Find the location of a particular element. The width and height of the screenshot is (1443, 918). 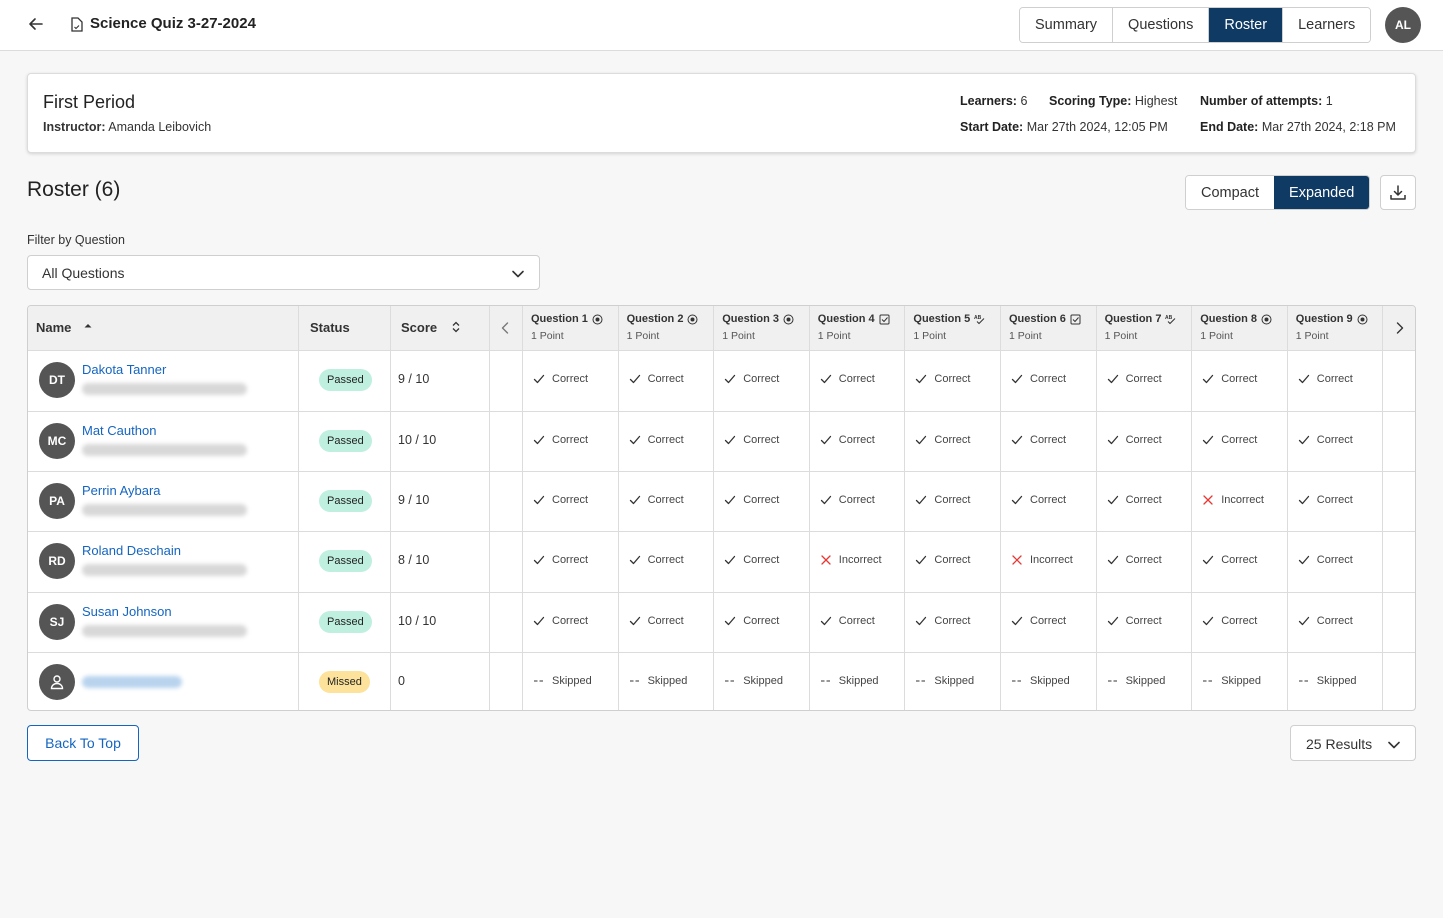

learner-name-link: Perrin Aybara is located at coordinates (121, 490).